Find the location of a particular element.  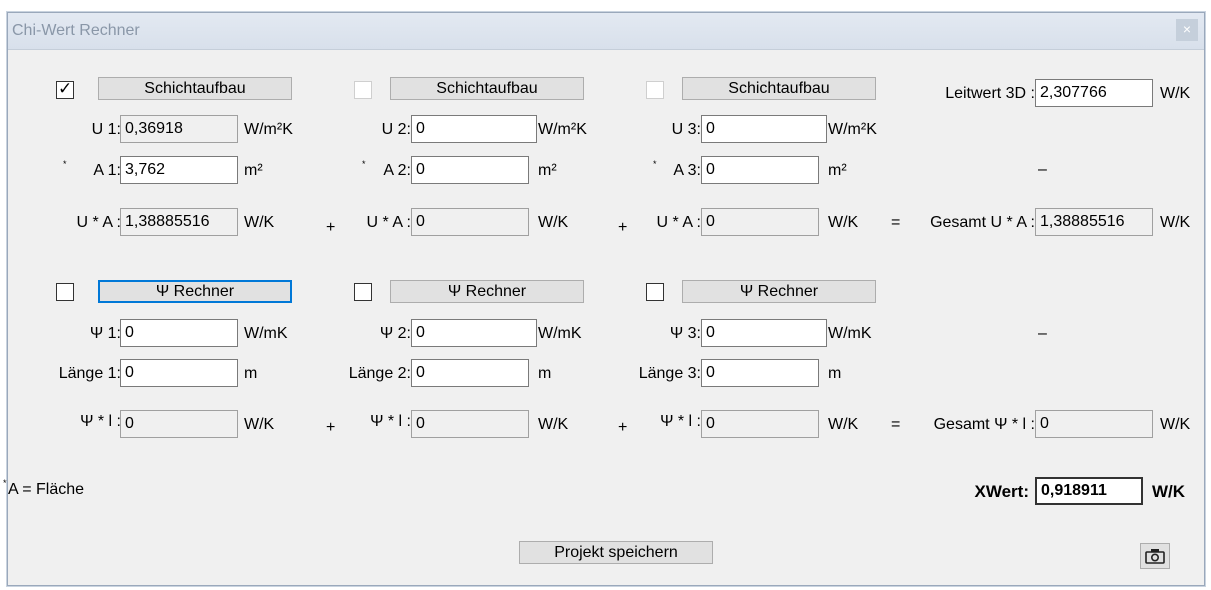

u3-field: 0 is located at coordinates (764, 129).